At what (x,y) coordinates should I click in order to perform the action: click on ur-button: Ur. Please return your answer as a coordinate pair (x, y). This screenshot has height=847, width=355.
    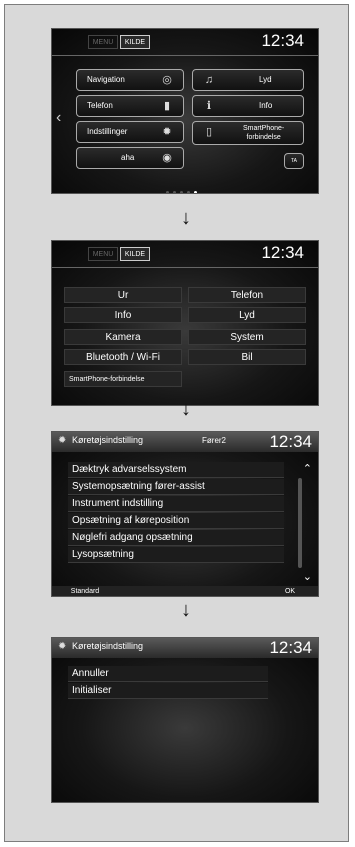
    Looking at the image, I should click on (123, 295).